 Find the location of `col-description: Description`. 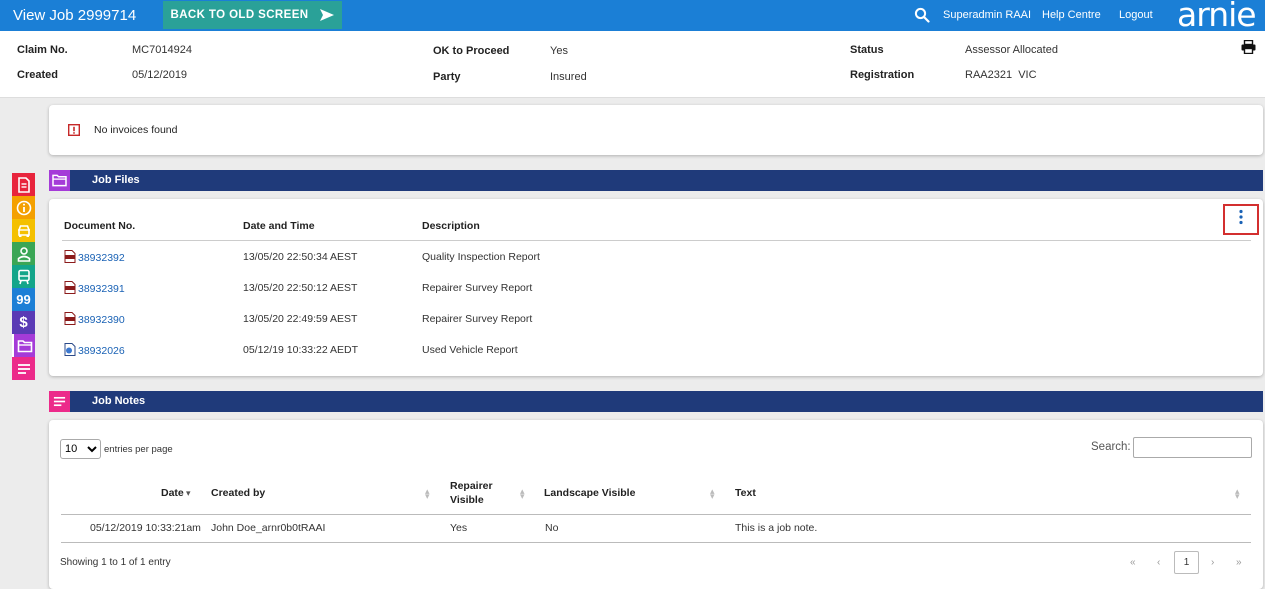

col-description: Description is located at coordinates (451, 226).